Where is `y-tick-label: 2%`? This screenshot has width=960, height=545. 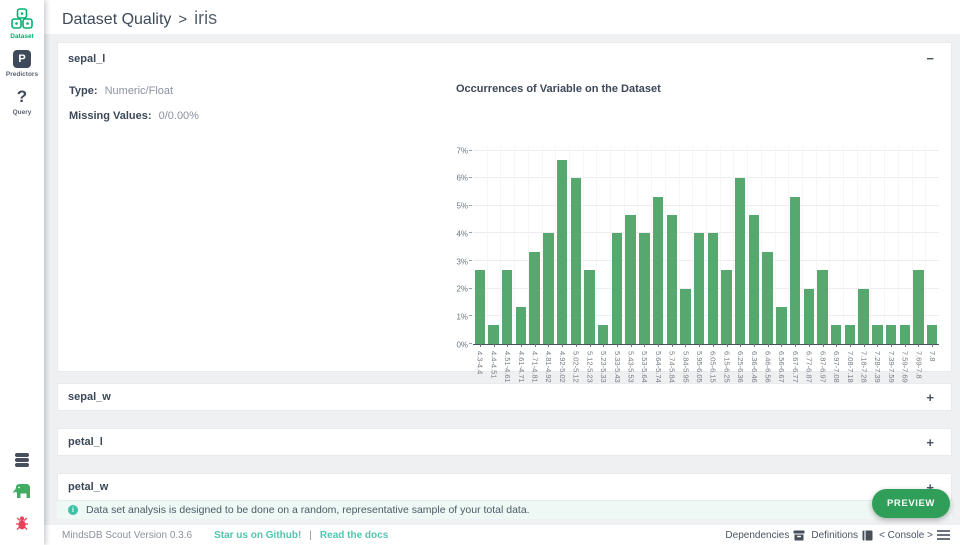 y-tick-label: 2% is located at coordinates (462, 289).